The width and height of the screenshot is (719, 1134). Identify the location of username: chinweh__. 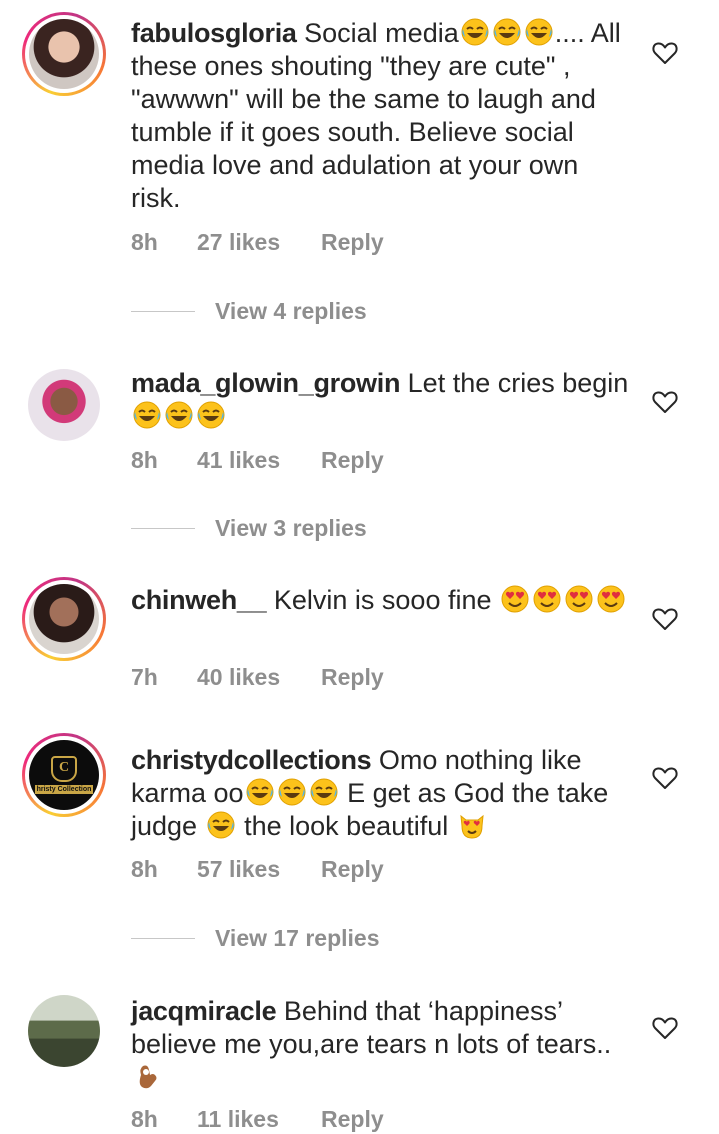
(199, 600).